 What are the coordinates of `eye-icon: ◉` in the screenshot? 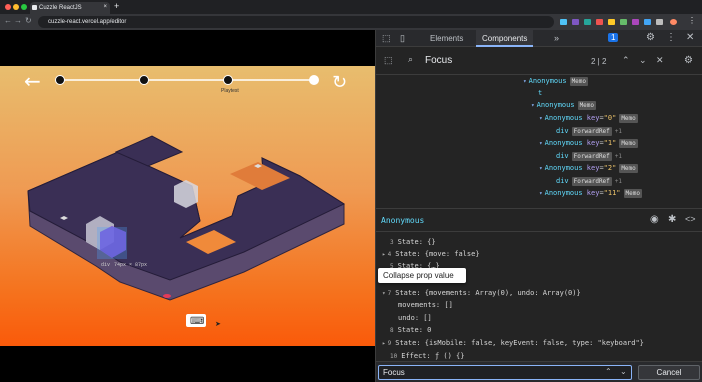 It's located at (654, 219).